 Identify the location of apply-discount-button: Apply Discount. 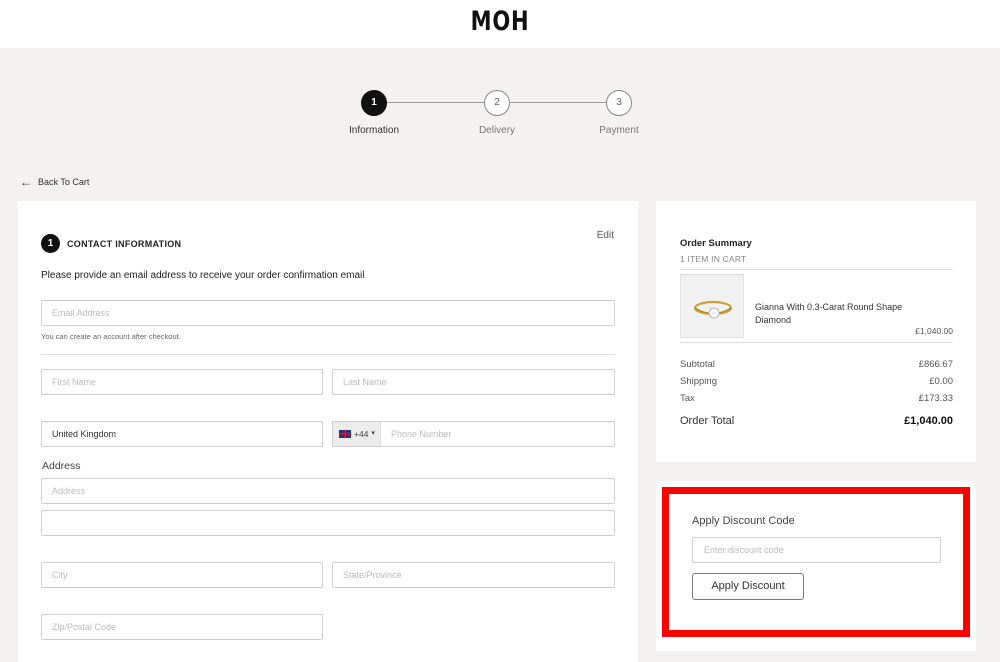
(748, 586).